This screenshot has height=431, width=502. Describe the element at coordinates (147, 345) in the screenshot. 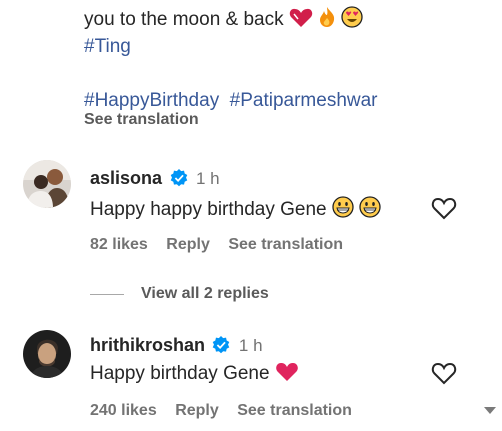

I see `username: hrithikroshan` at that location.